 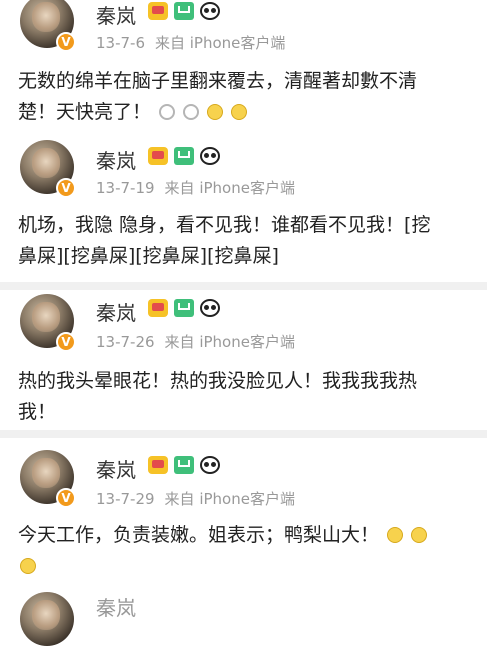 What do you see at coordinates (28, 566) in the screenshot?
I see `money-emoji-icon` at bounding box center [28, 566].